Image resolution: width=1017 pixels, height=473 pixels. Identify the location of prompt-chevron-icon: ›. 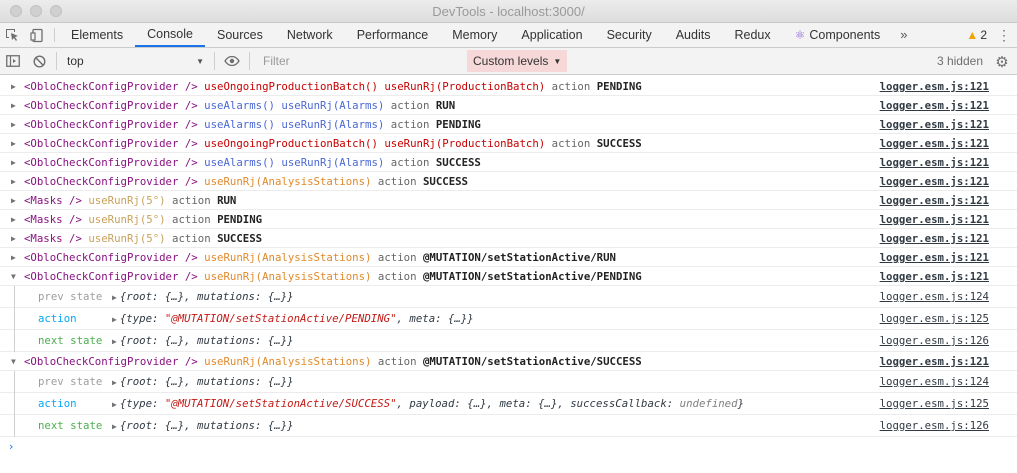
(11, 446).